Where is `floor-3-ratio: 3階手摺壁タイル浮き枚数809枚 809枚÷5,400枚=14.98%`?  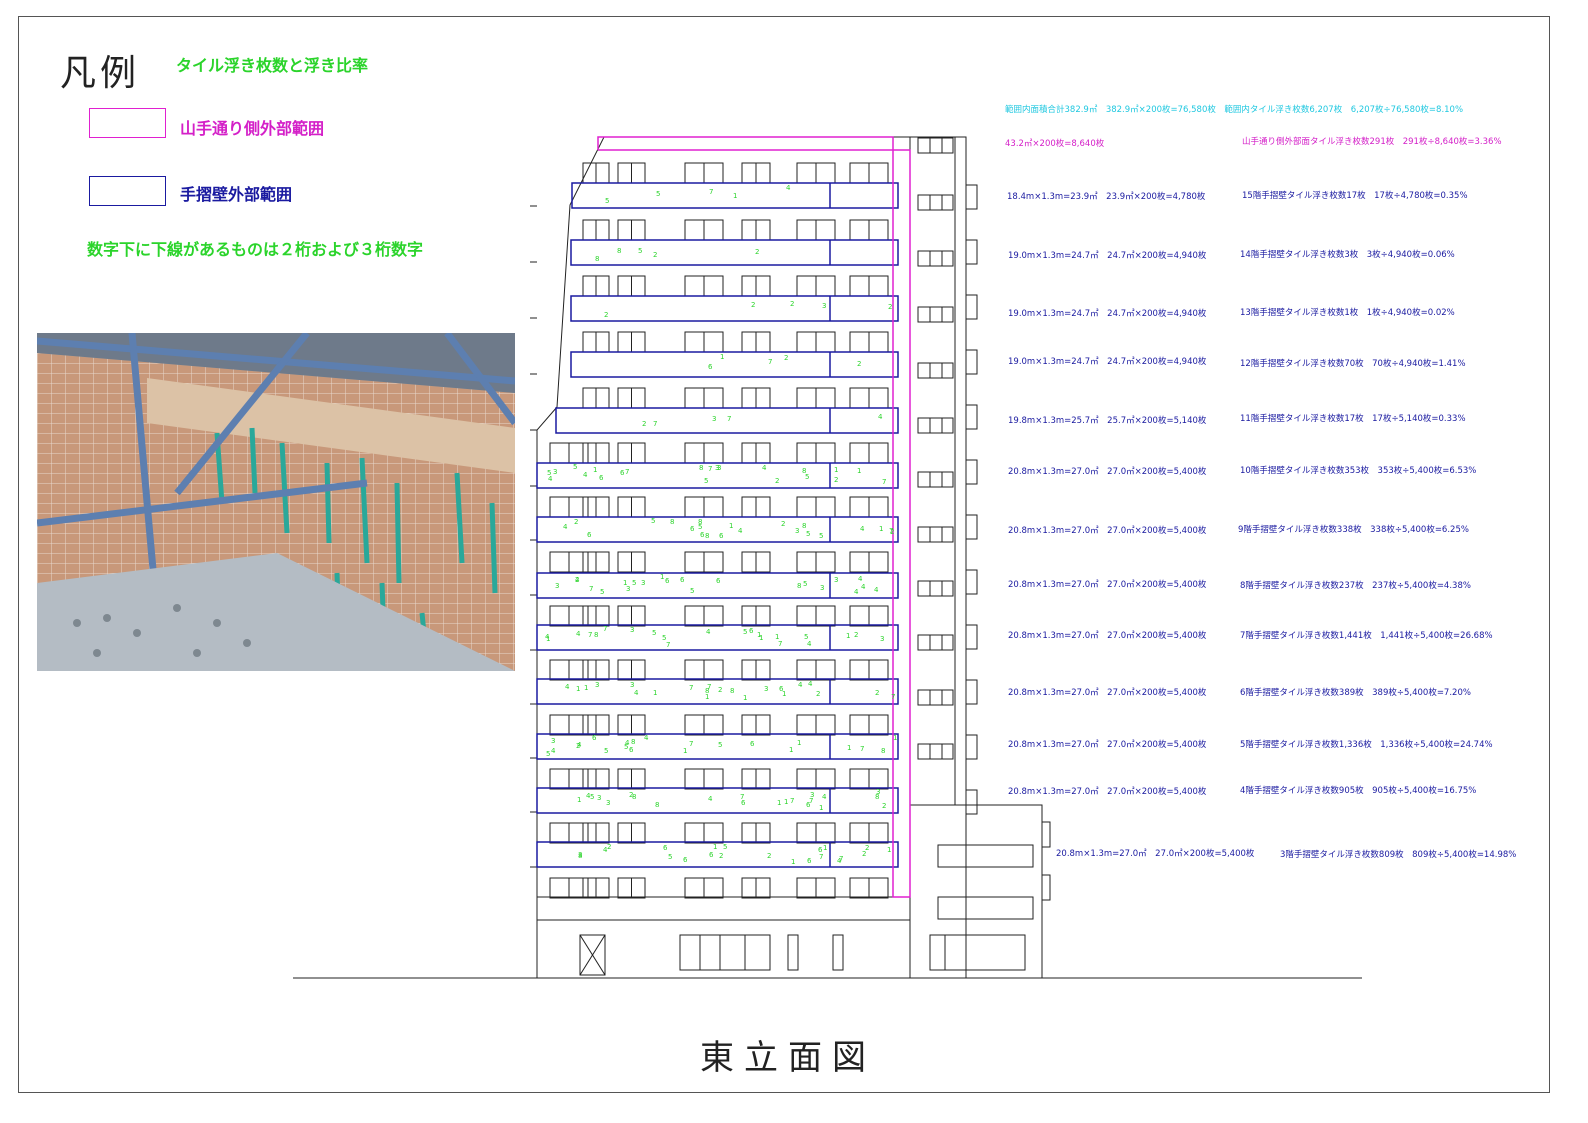 floor-3-ratio: 3階手摺壁タイル浮き枚数809枚 809枚÷5,400枚=14.98% is located at coordinates (1398, 855).